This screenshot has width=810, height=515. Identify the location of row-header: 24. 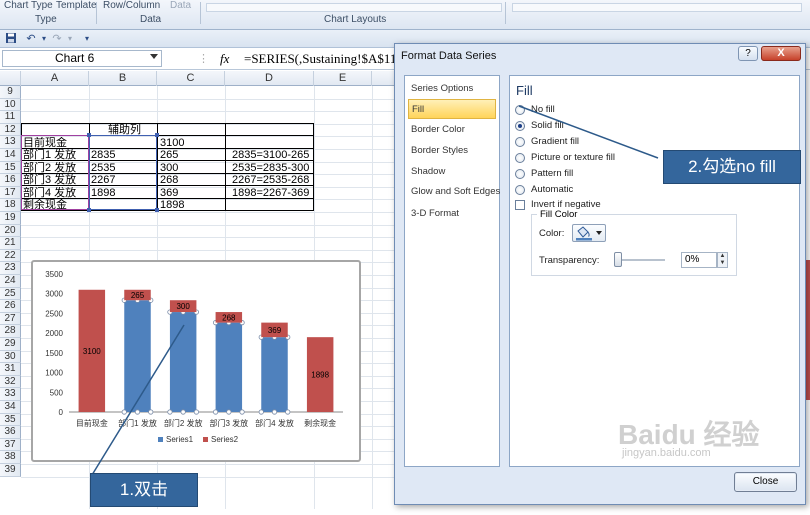
(10, 281).